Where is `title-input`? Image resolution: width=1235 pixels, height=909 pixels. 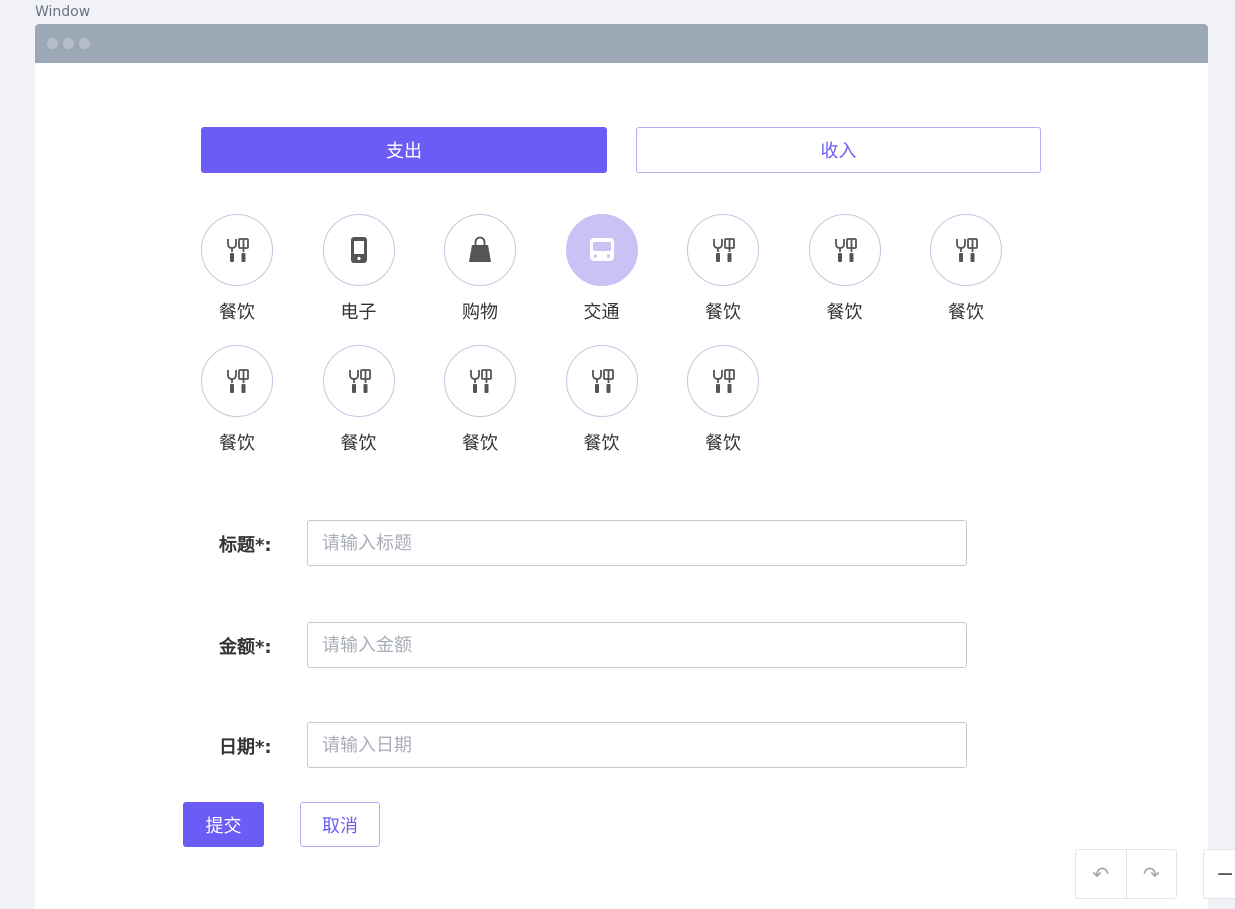
title-input is located at coordinates (637, 543).